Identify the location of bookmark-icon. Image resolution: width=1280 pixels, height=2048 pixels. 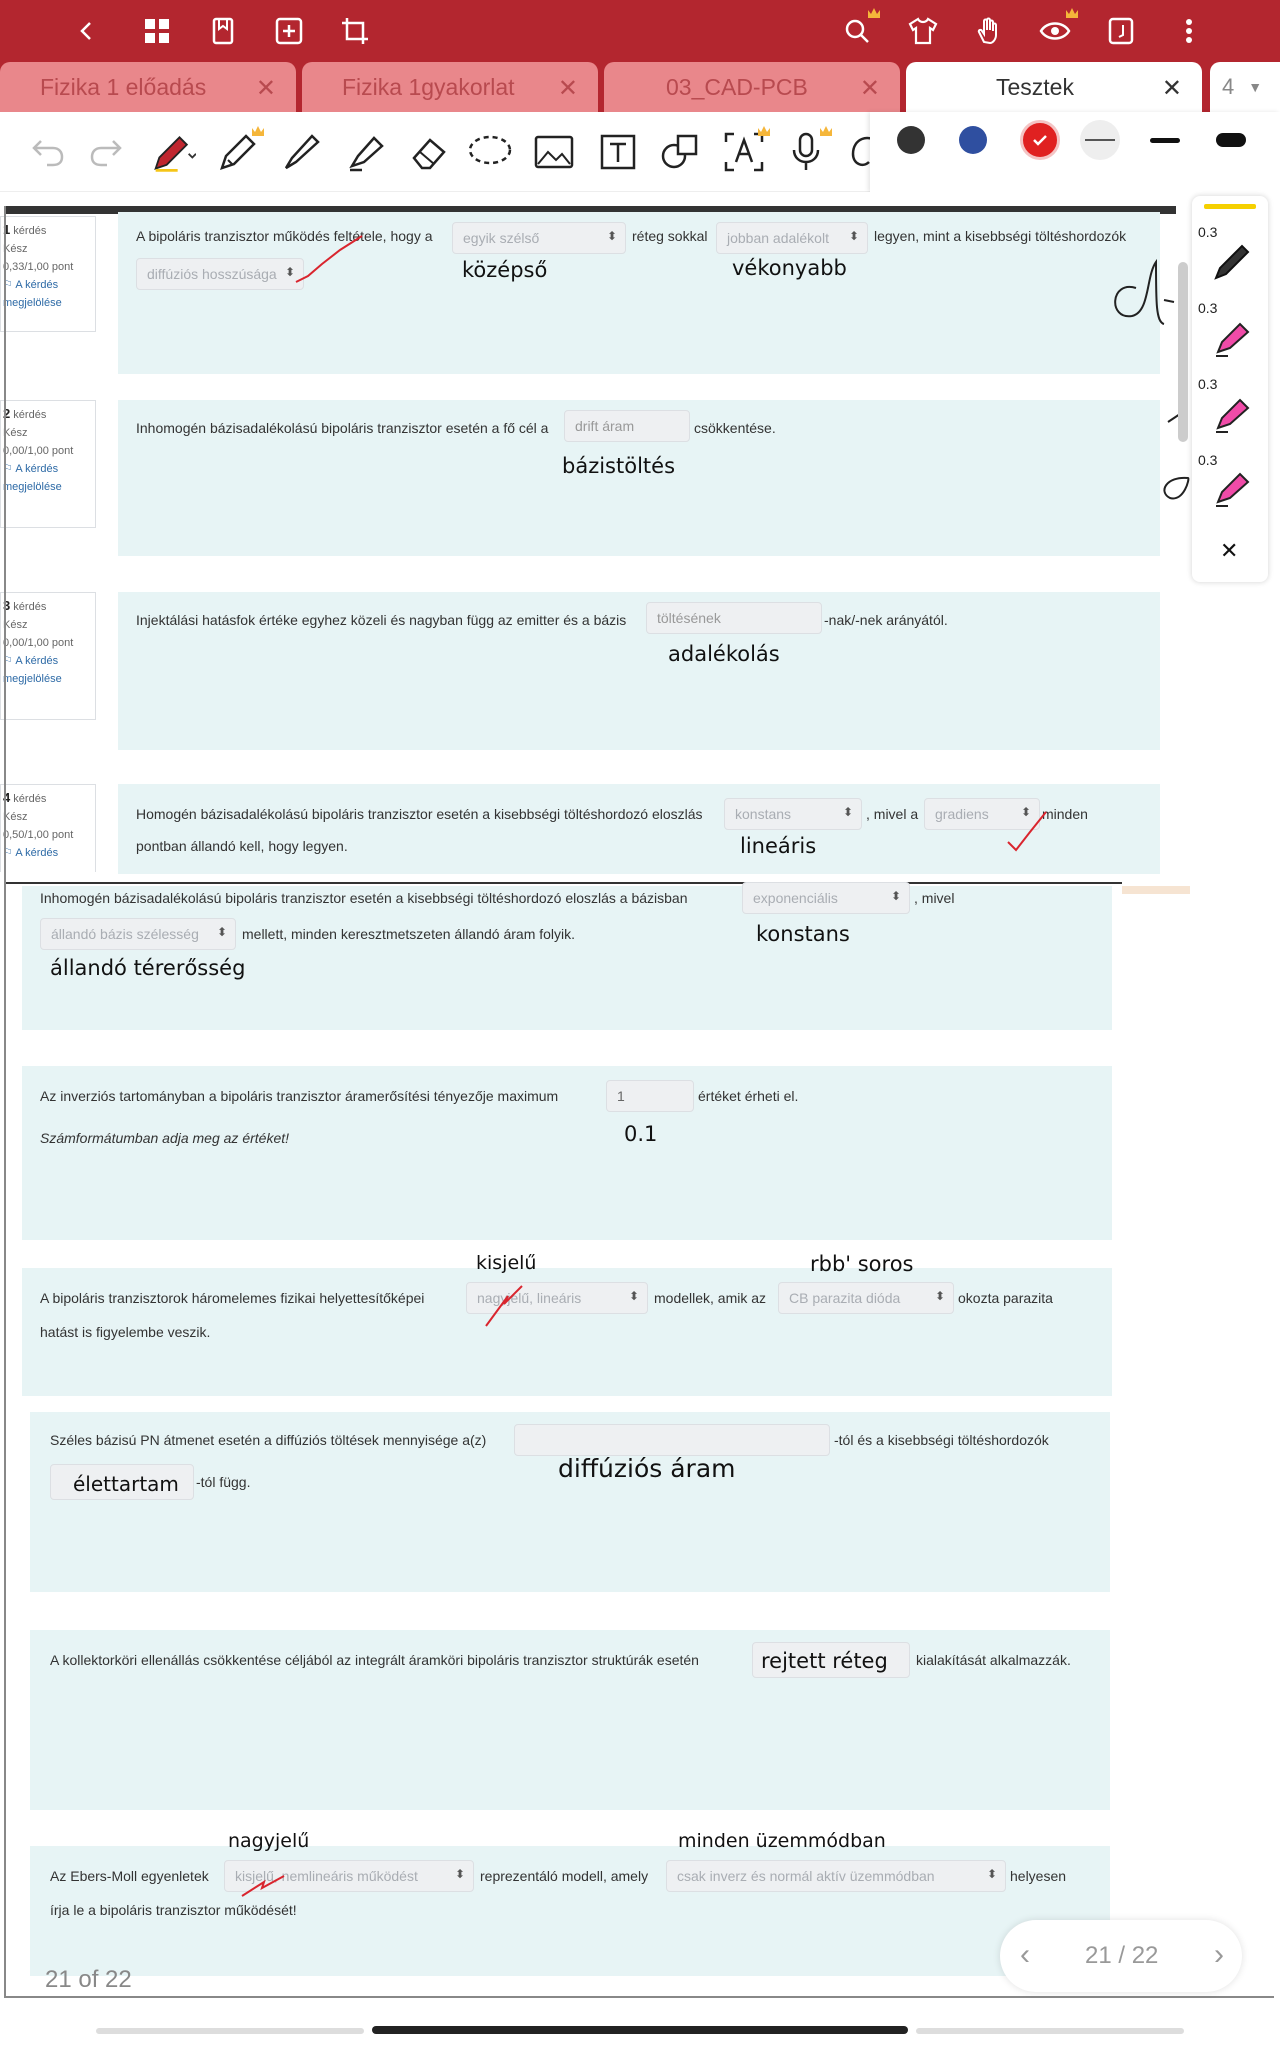
(223, 31).